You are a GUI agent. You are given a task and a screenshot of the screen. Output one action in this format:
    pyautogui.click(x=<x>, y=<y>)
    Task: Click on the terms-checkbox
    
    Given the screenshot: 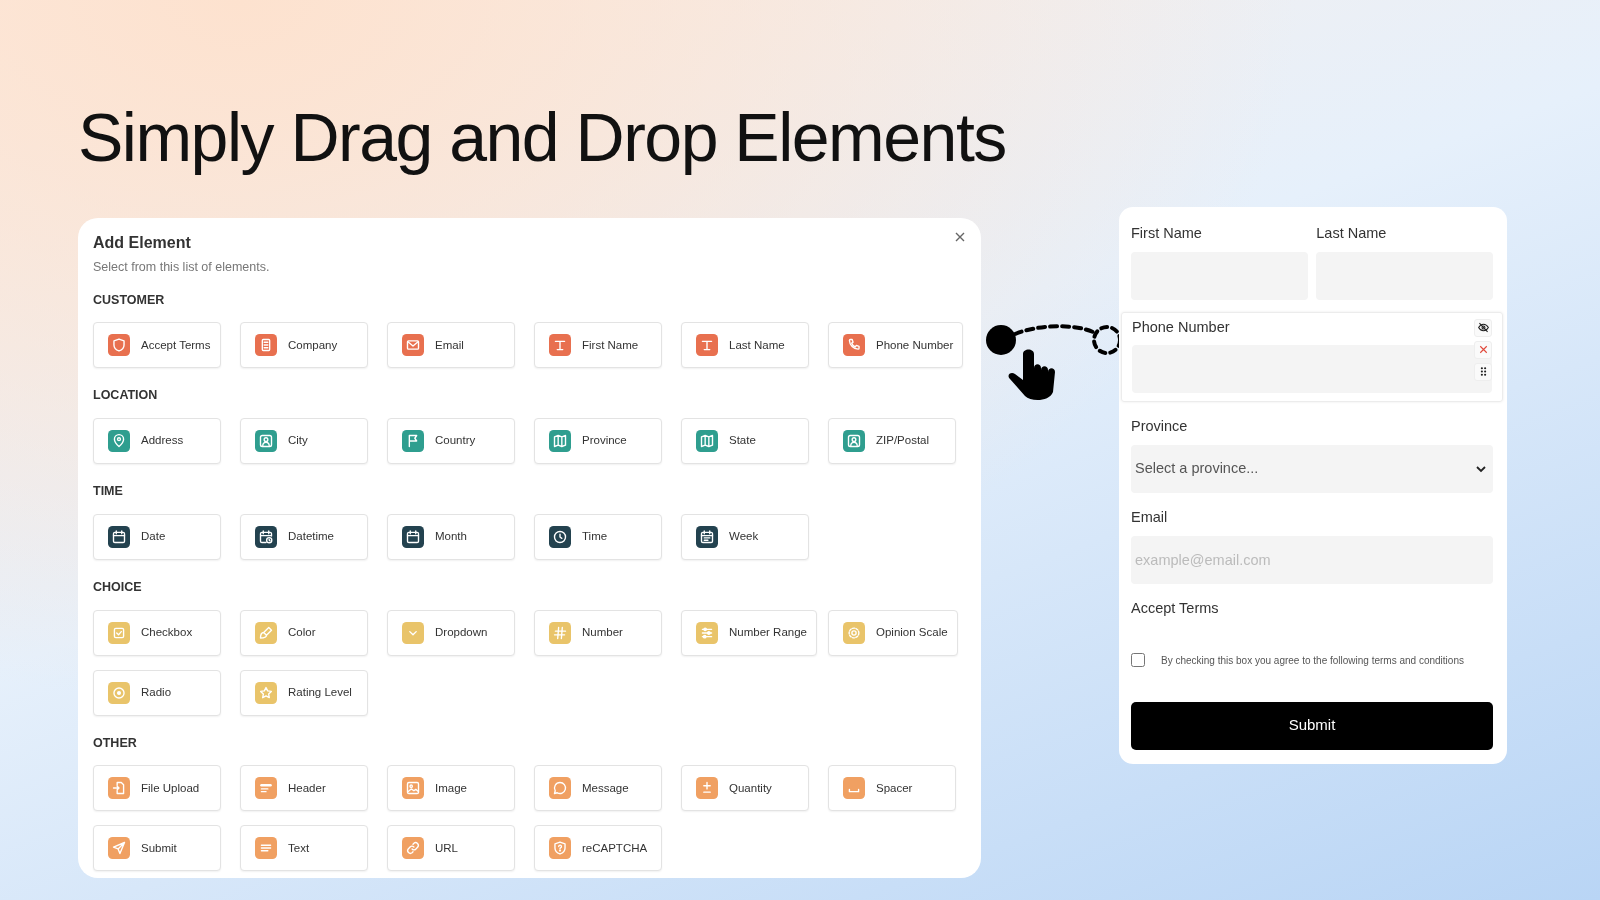 What is the action you would take?
    pyautogui.click(x=1138, y=660)
    